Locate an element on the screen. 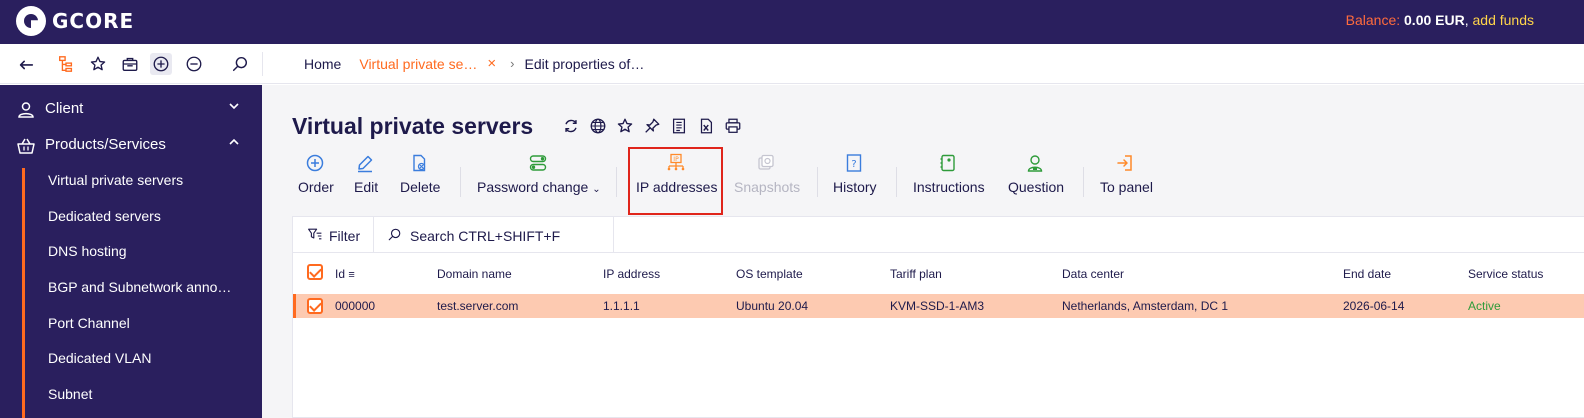  sidebar-group-products: Products/Services is located at coordinates (131, 145).